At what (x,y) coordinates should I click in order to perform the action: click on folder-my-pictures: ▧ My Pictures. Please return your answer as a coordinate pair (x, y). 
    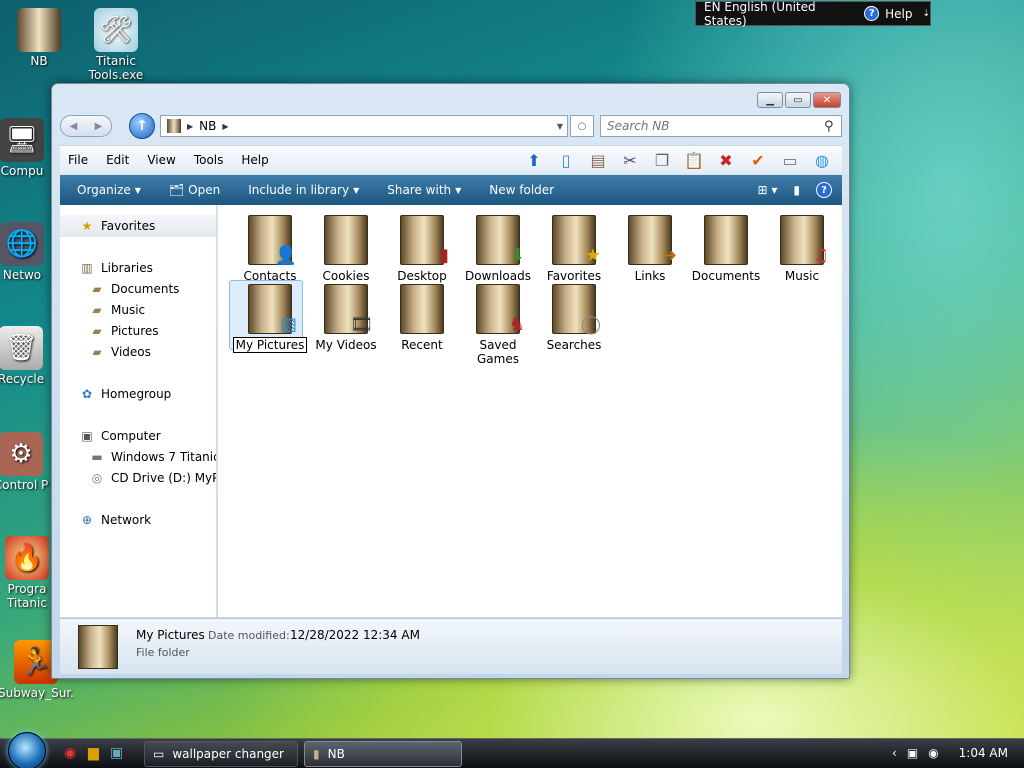
    Looking at the image, I should click on (269, 316).